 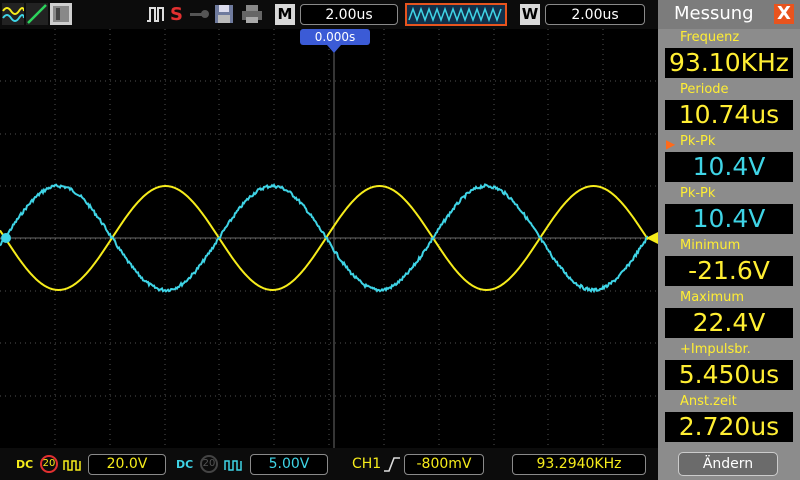 What do you see at coordinates (285, 14) in the screenshot?
I see `main-timebase-m-button: M` at bounding box center [285, 14].